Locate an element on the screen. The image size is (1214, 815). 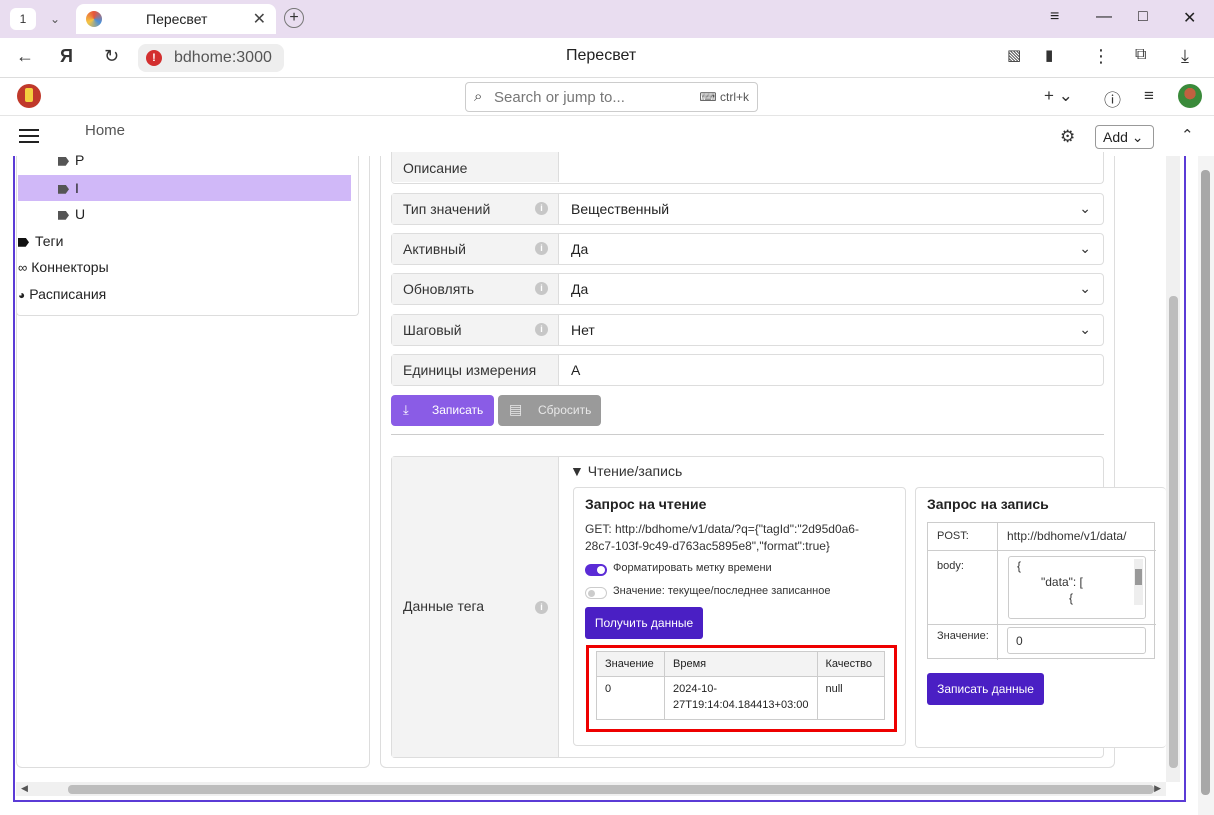
current-value-toggle is located at coordinates (596, 593).